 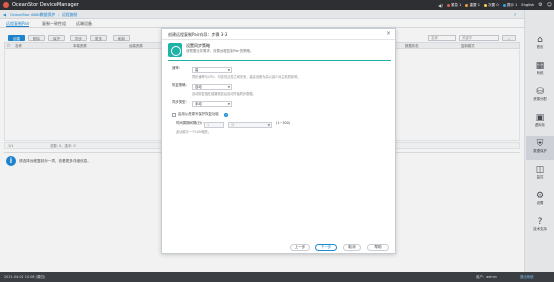 I want to click on next-button: 下一步, so click(x=326, y=247).